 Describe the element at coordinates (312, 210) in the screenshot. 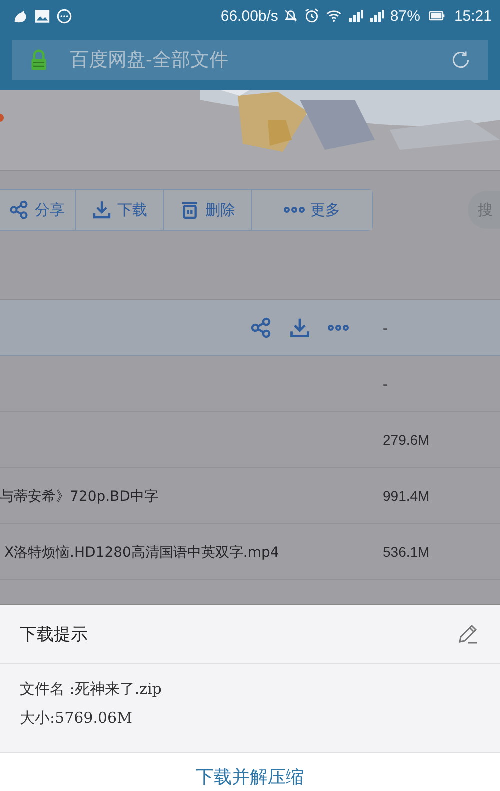

I see `more-button: 更多` at that location.